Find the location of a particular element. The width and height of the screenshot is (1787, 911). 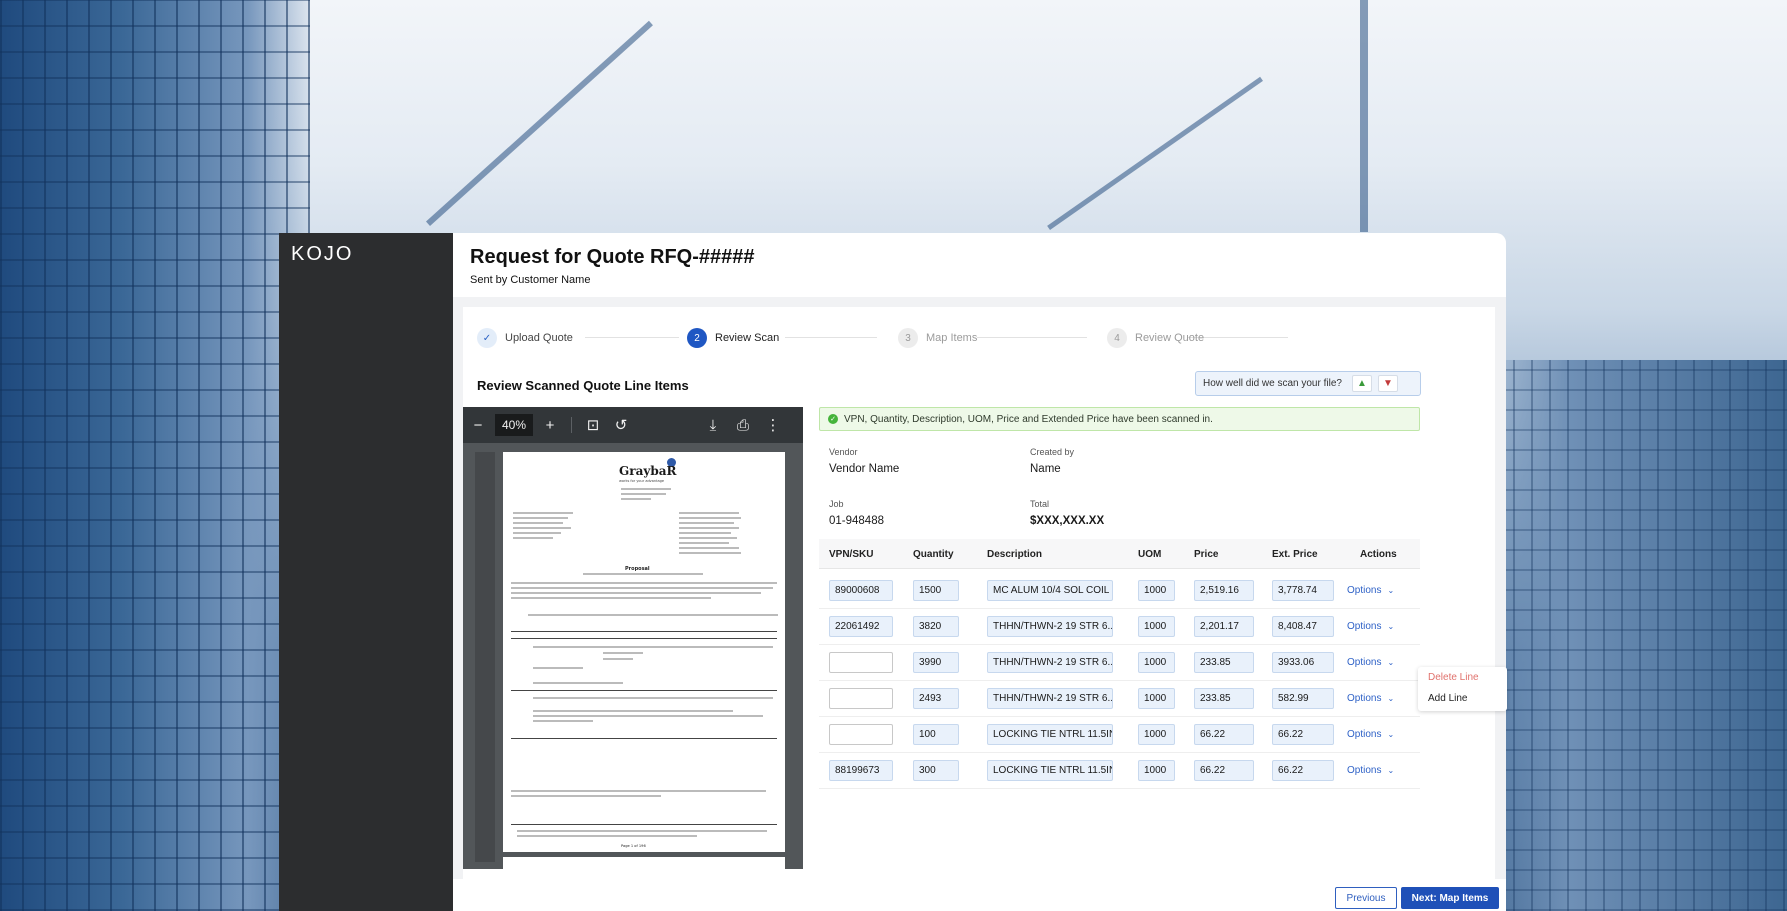

created-by-label: Created by is located at coordinates (1052, 452).